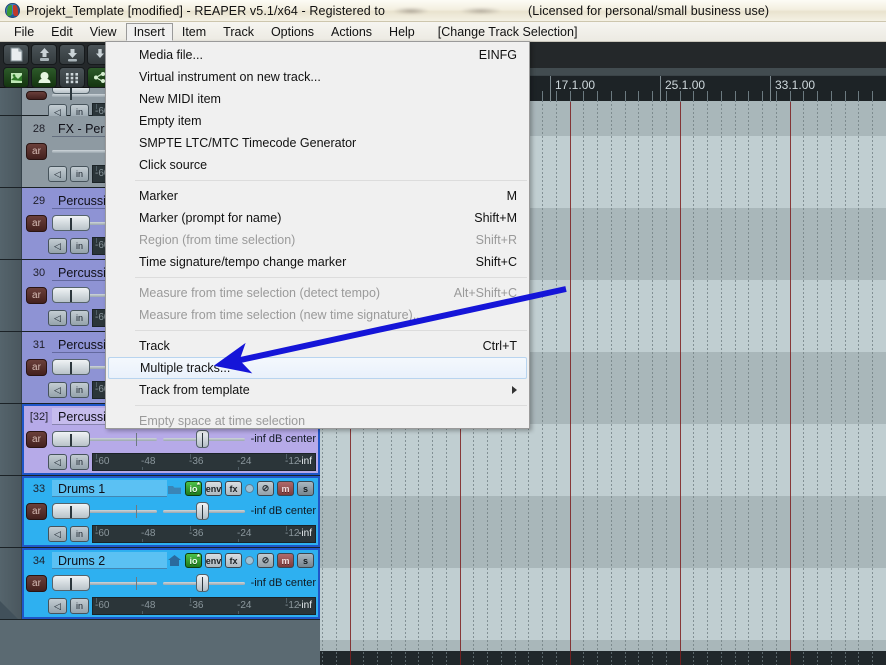 The height and width of the screenshot is (665, 886). I want to click on menu-item-click-source: Click source, so click(317, 165).